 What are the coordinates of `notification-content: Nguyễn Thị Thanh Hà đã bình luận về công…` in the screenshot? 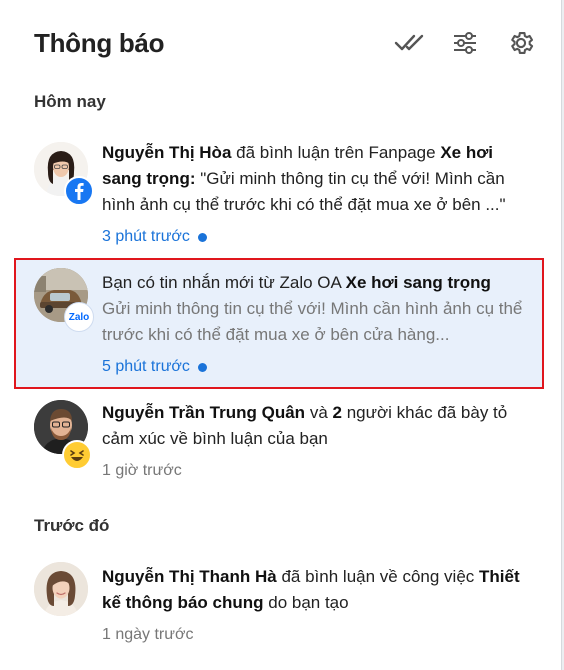 It's located at (317, 606).